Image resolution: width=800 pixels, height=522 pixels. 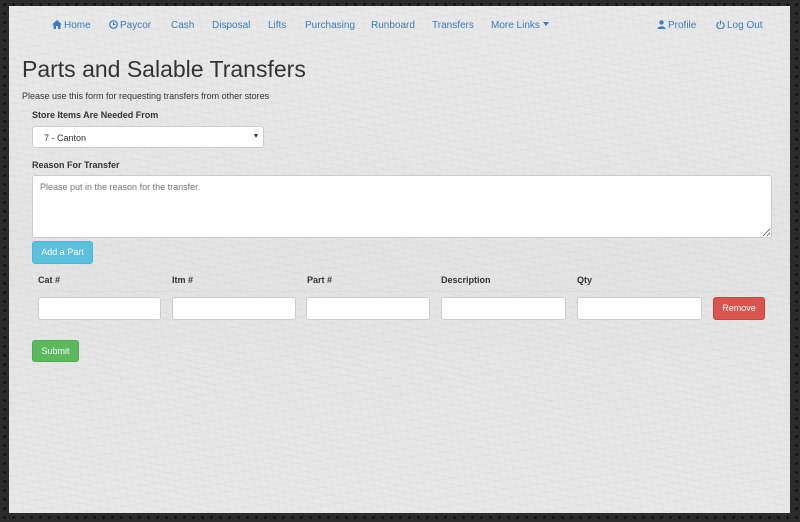 What do you see at coordinates (368, 308) in the screenshot?
I see `part-input` at bounding box center [368, 308].